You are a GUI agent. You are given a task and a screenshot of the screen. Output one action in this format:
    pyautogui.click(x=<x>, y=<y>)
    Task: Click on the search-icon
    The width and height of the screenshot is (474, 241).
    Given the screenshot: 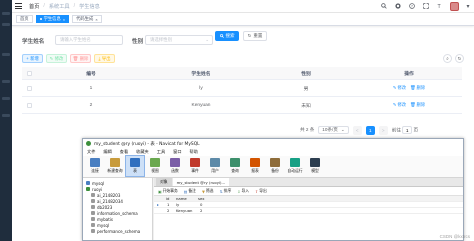 What is the action you would take?
    pyautogui.click(x=383, y=6)
    